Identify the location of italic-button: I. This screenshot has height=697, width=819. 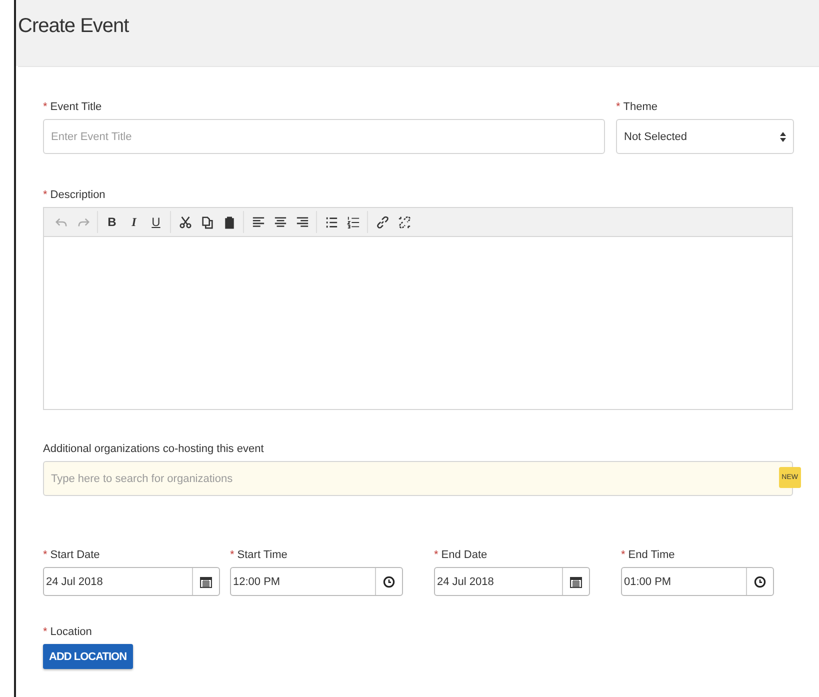
(134, 222).